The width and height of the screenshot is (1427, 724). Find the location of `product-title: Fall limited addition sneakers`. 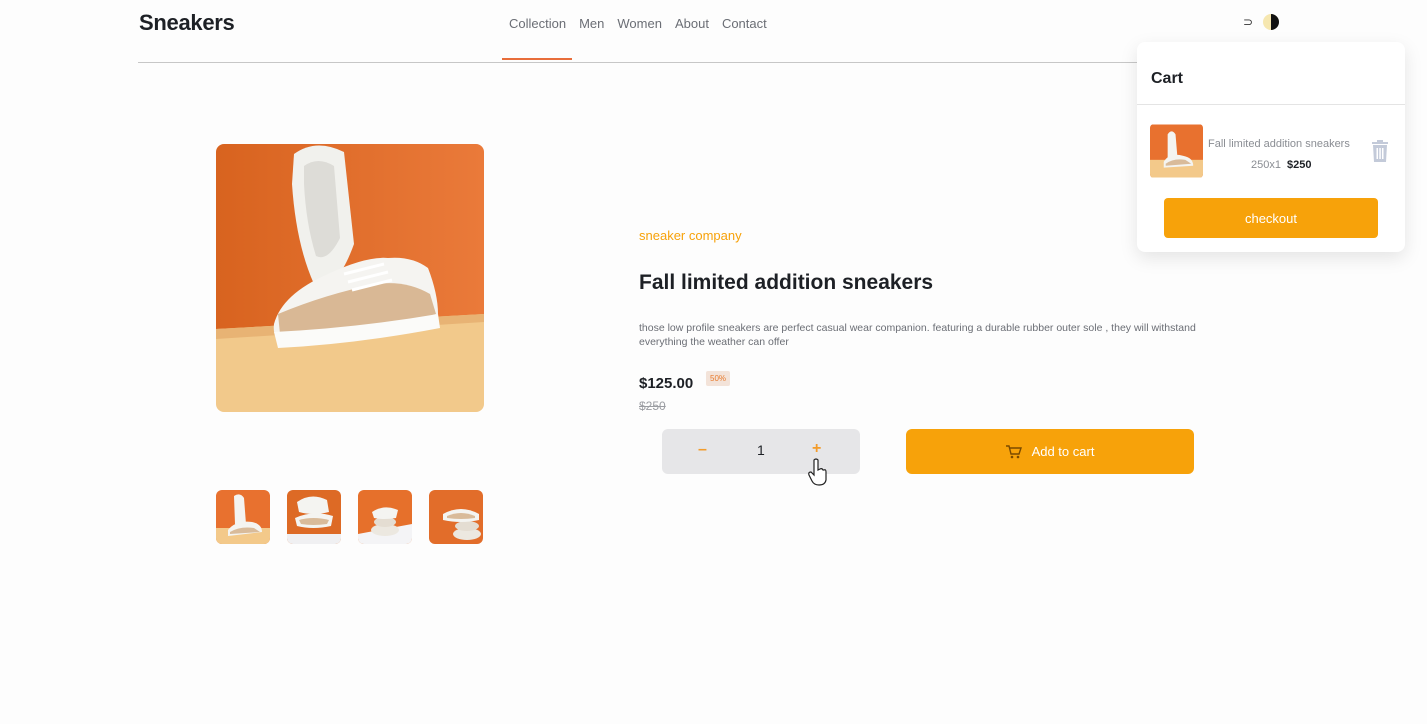

product-title: Fall limited addition sneakers is located at coordinates (786, 282).